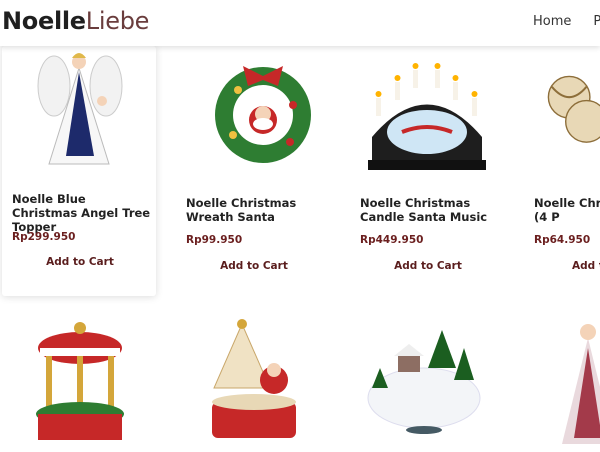 Image resolution: width=600 pixels, height=452 pixels. What do you see at coordinates (44, 21) in the screenshot?
I see `logo-part1: Noelle` at bounding box center [44, 21].